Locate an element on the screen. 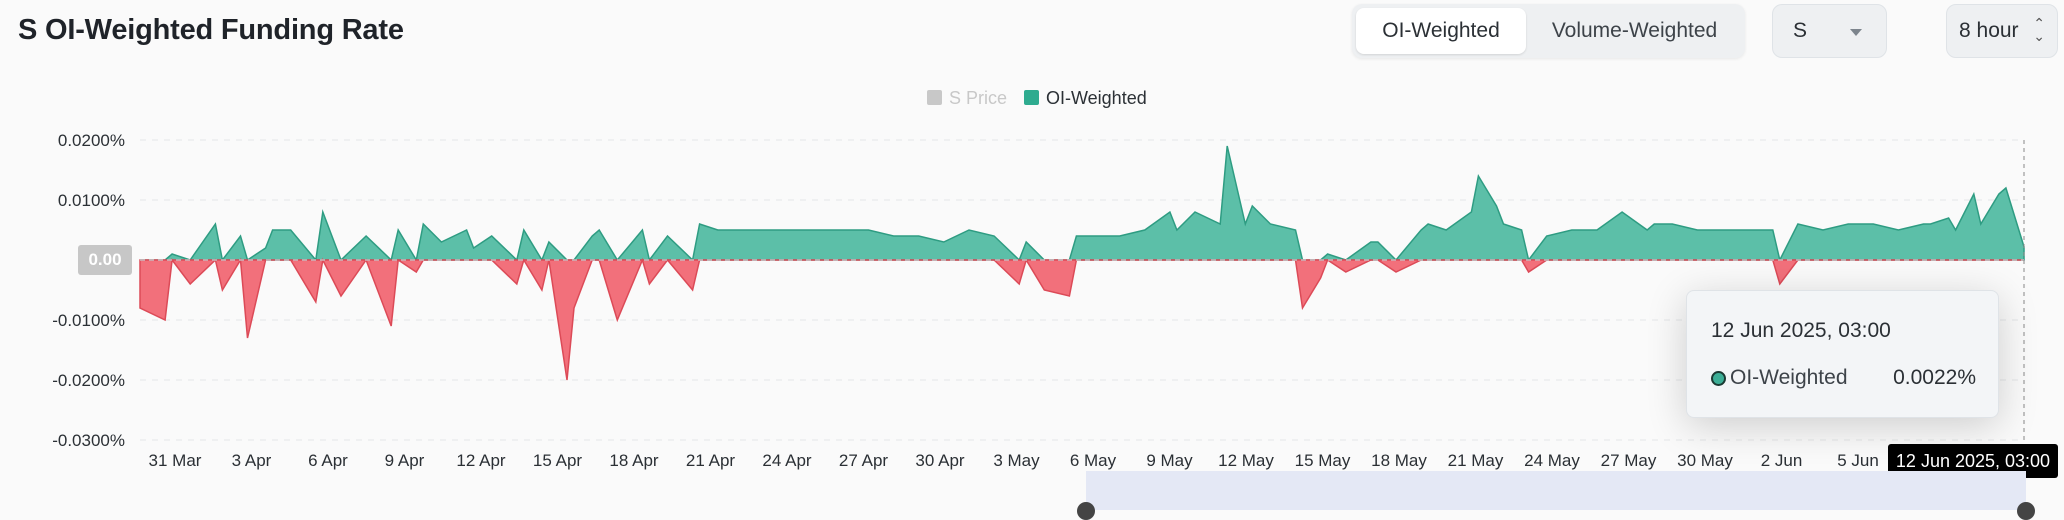 The image size is (2064, 520). x-tick-label: 15 Apr is located at coordinates (557, 460).